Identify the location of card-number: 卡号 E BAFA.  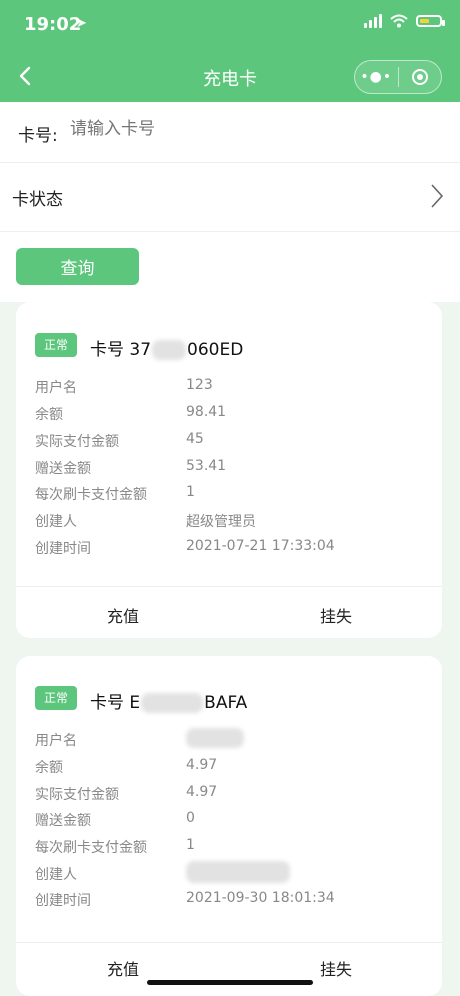
(169, 703).